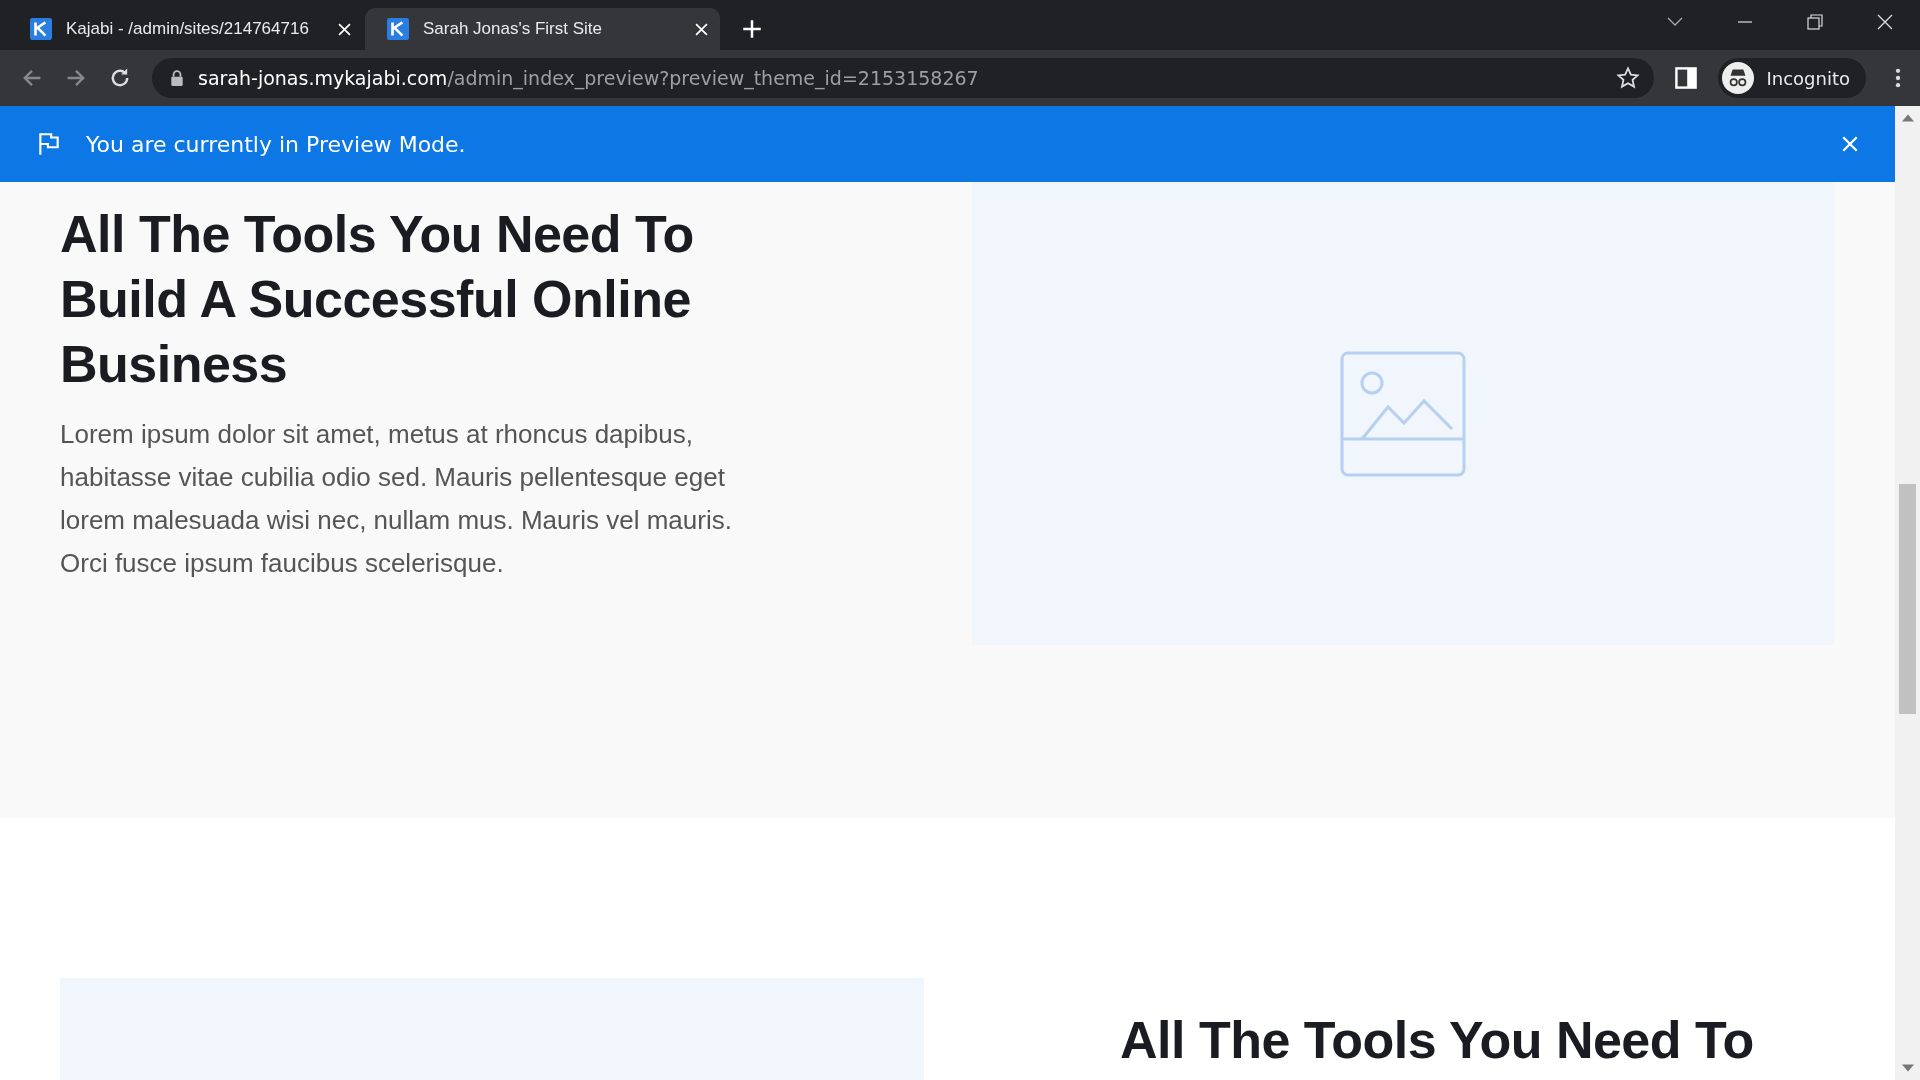 This screenshot has width=1920, height=1080. I want to click on new-tab-icon, so click(752, 29).